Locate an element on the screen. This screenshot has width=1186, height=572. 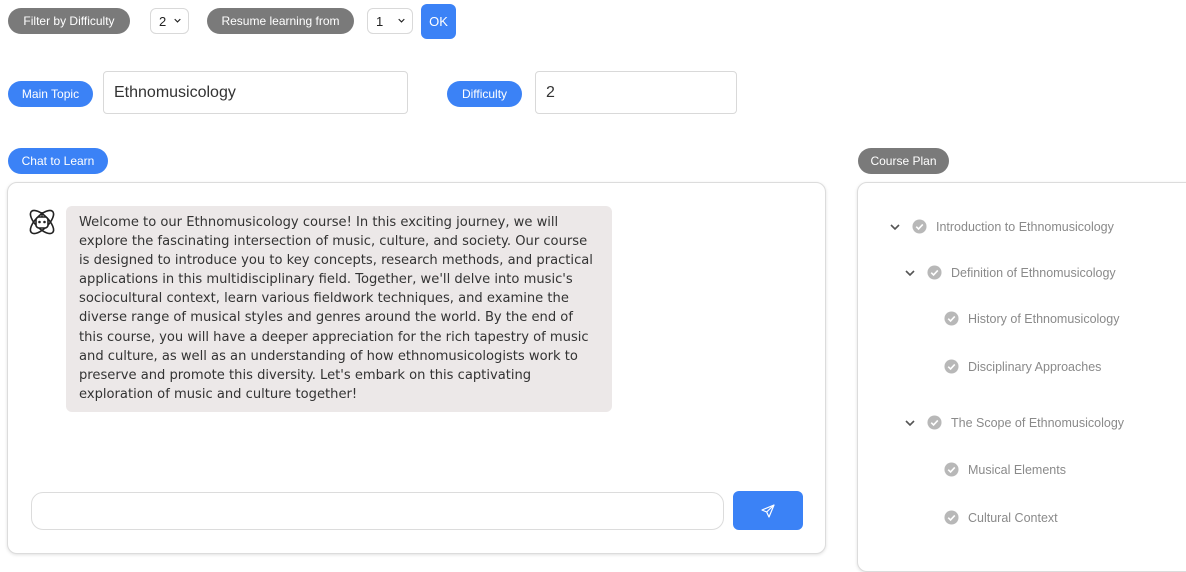
course-plan-item: The Scope of Ethnomusicology is located at coordinates (1013, 422).